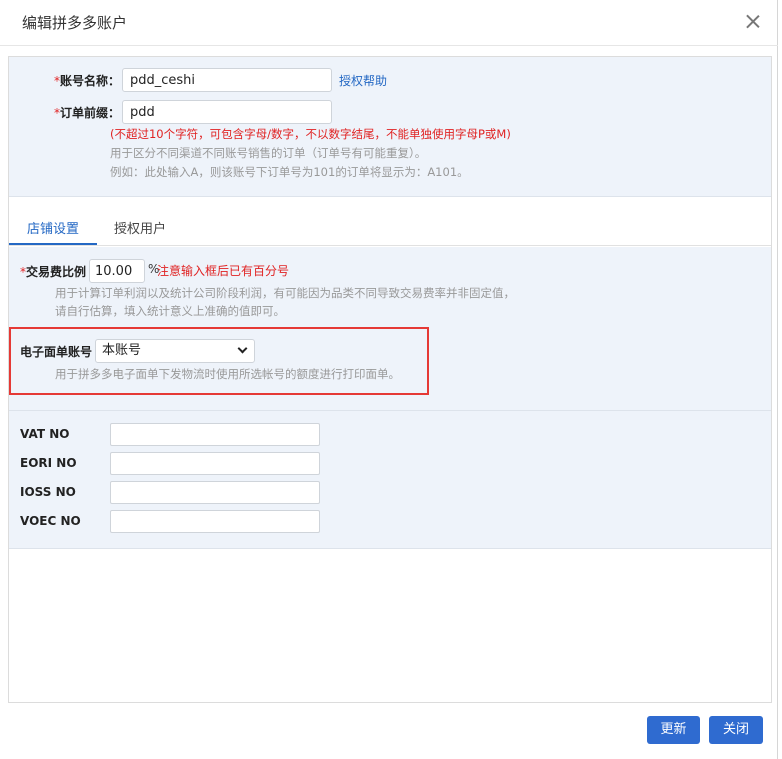  I want to click on voec-no-input, so click(215, 521).